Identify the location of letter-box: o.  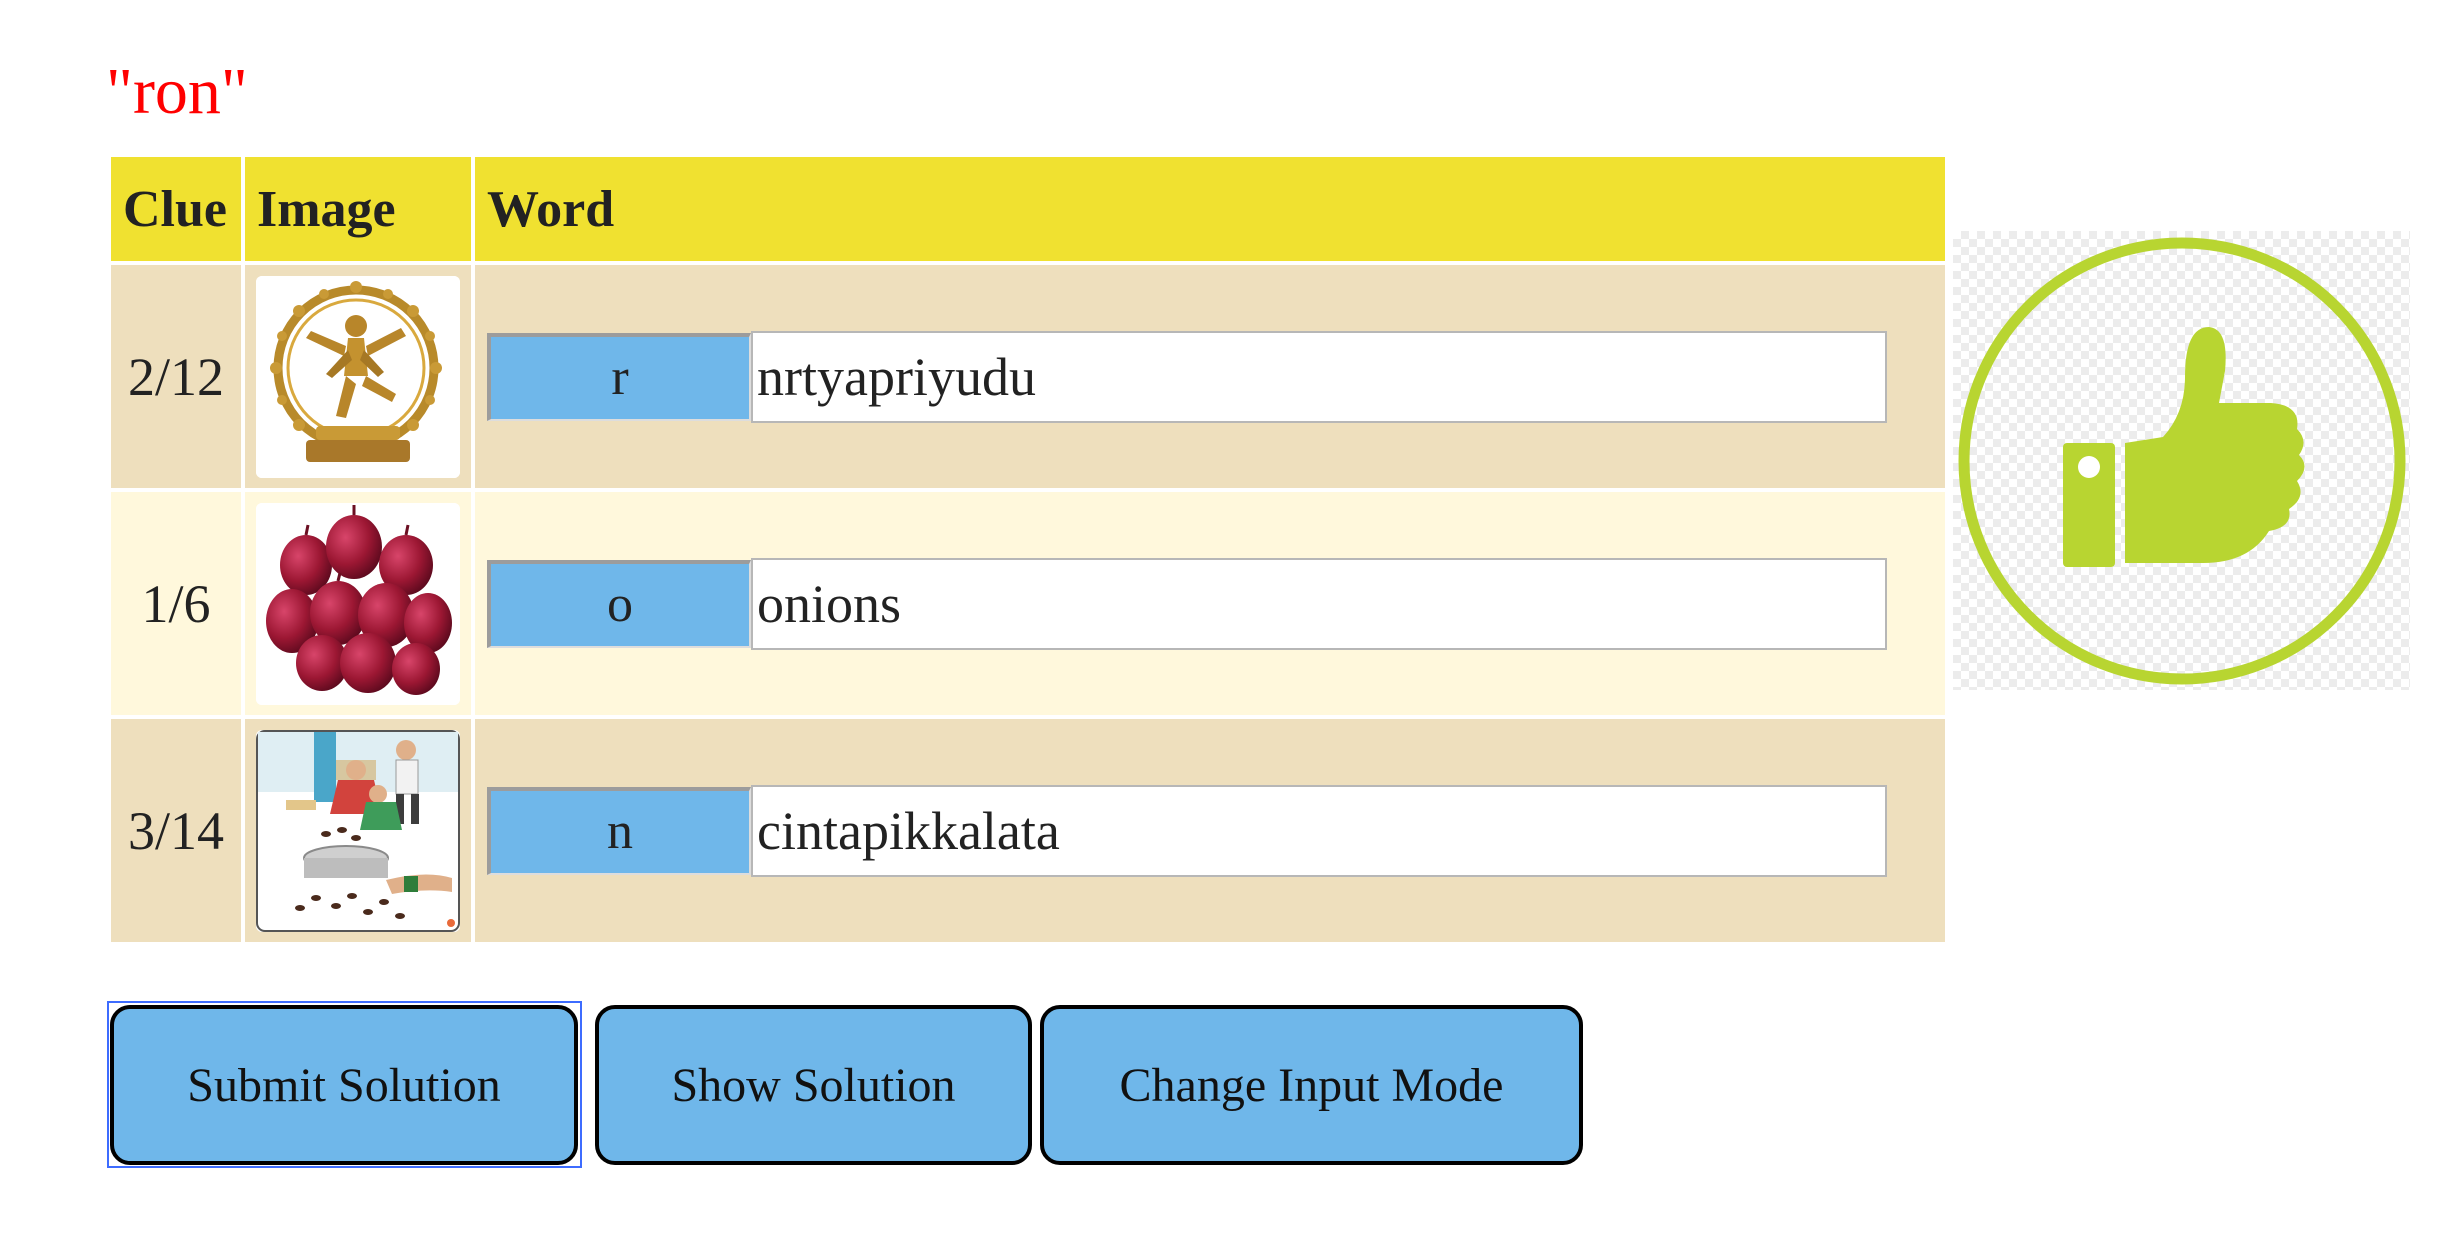
(619, 603).